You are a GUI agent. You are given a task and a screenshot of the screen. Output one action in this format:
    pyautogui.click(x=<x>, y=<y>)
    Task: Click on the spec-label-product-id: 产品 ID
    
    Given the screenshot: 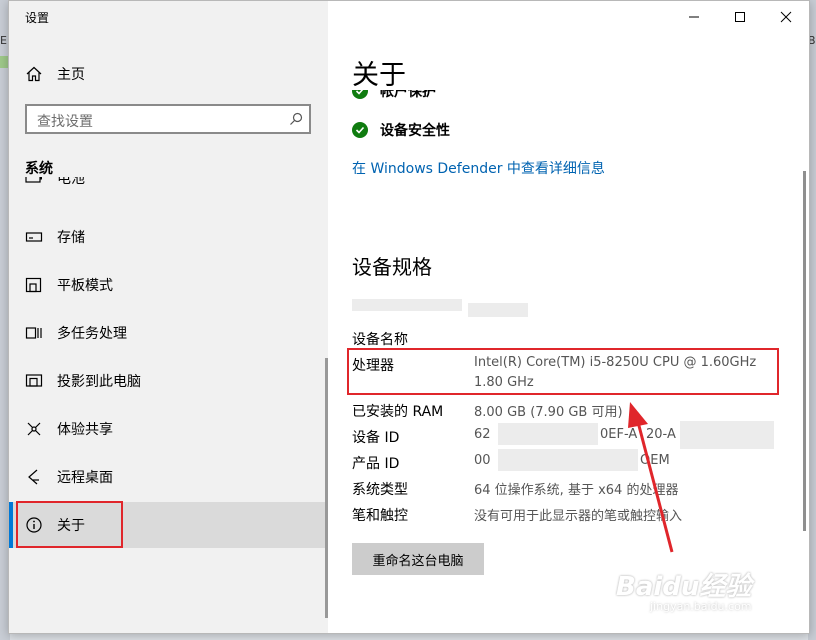 What is the action you would take?
    pyautogui.click(x=376, y=464)
    